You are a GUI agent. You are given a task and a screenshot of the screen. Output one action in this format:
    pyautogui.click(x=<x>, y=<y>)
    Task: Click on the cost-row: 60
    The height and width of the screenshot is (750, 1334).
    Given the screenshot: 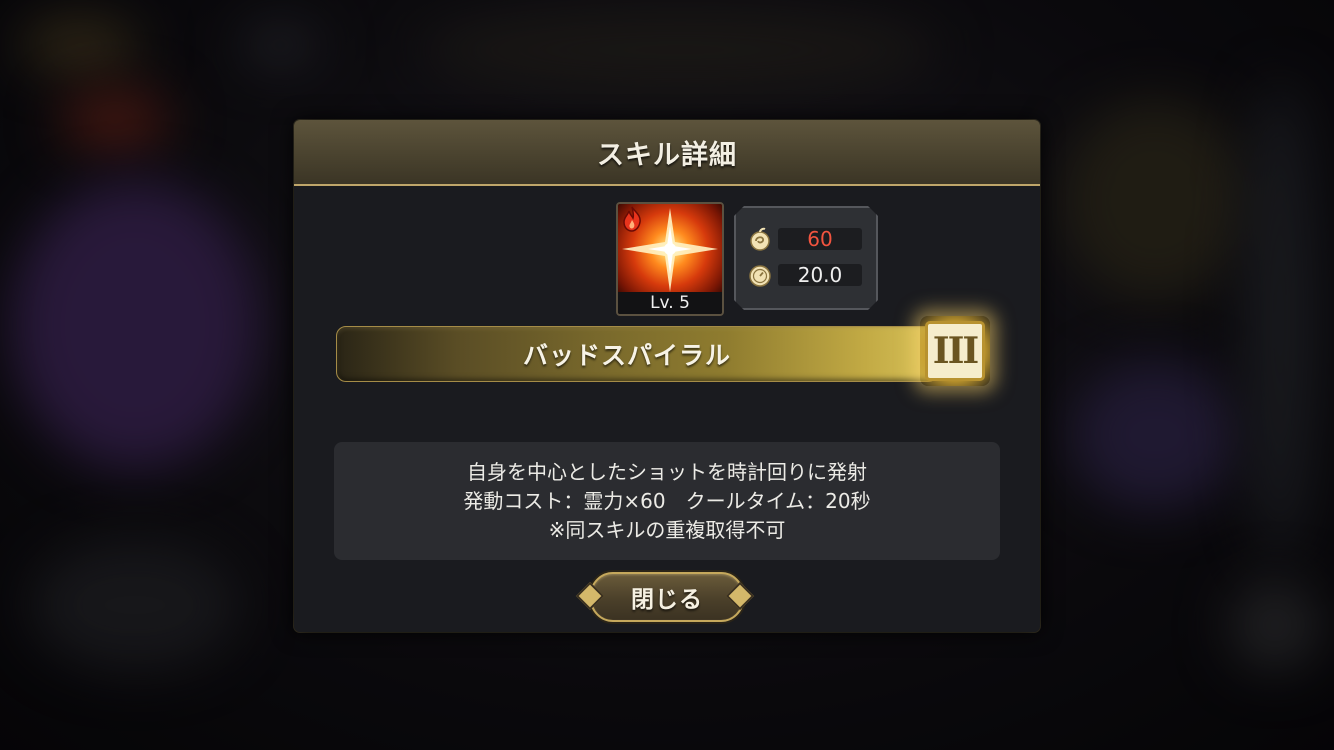 What is the action you would take?
    pyautogui.click(x=805, y=239)
    